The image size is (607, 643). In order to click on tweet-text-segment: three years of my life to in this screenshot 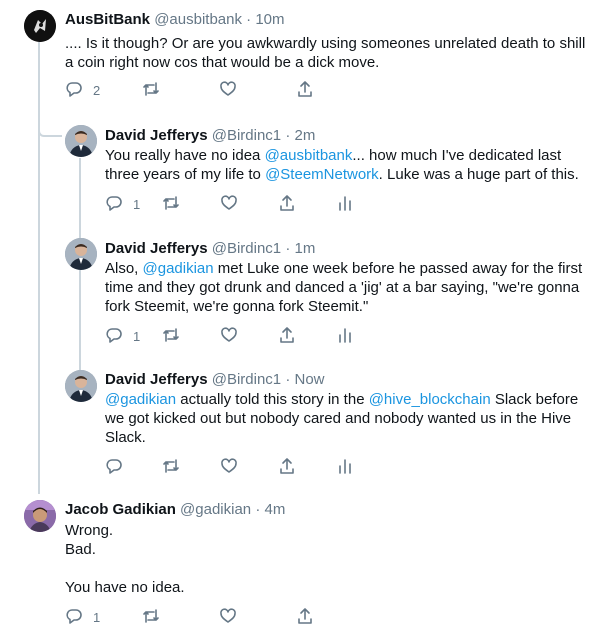, I will do `click(185, 174)`.